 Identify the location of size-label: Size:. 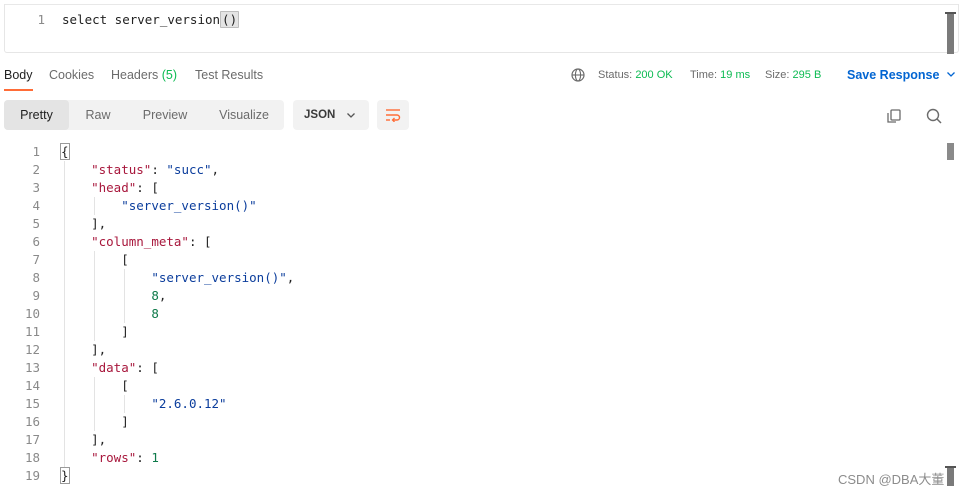
(777, 75).